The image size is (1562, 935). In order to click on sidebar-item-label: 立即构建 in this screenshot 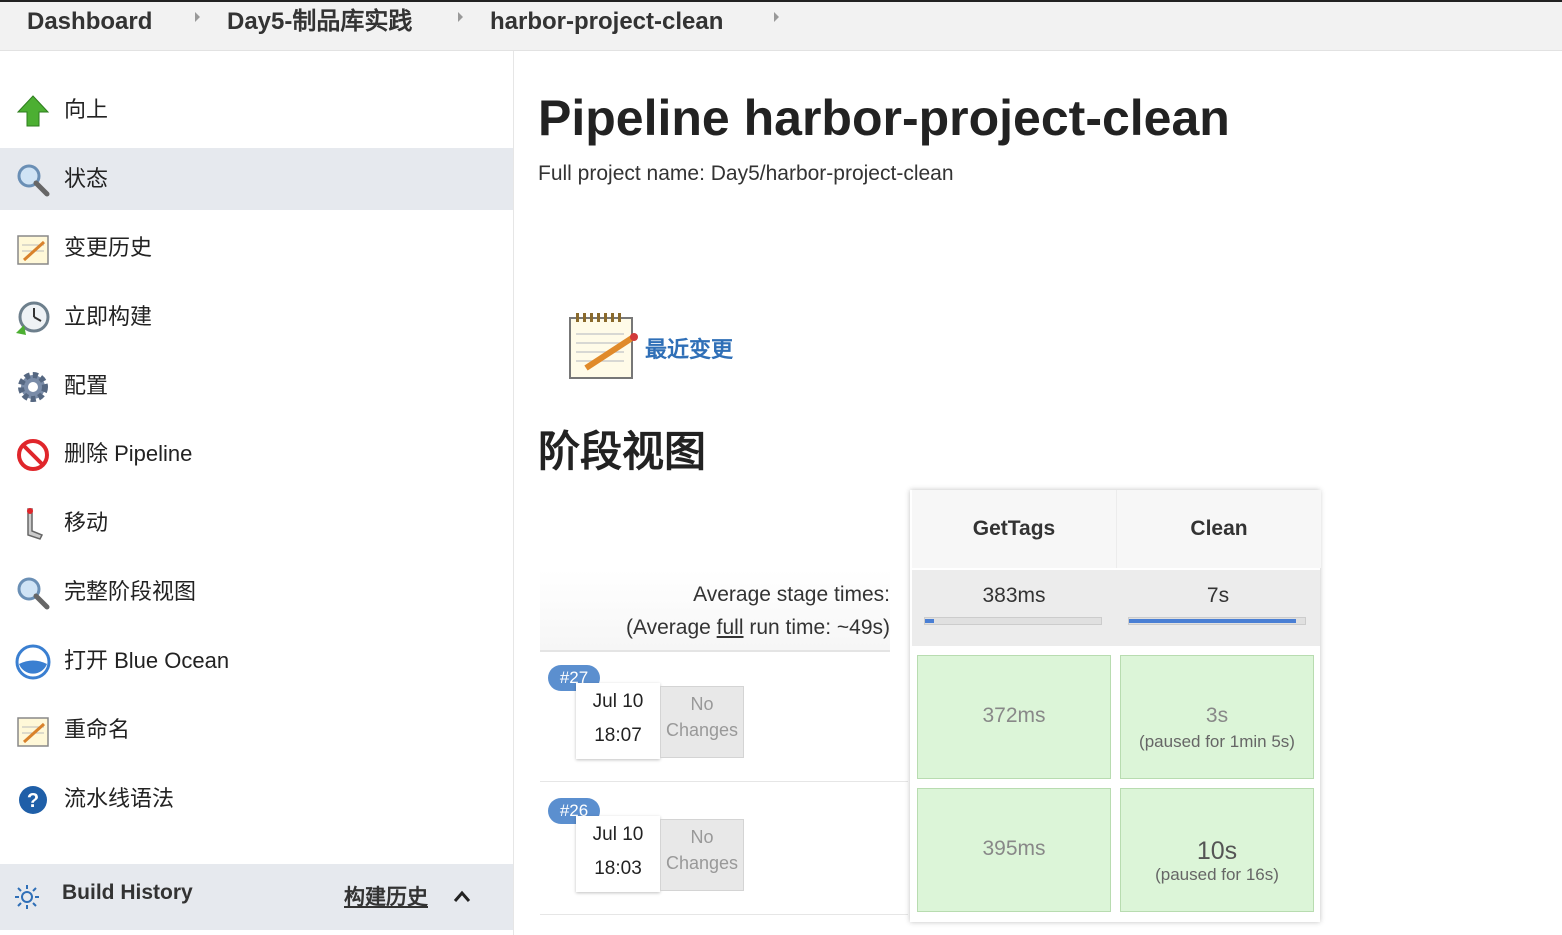, I will do `click(108, 316)`.